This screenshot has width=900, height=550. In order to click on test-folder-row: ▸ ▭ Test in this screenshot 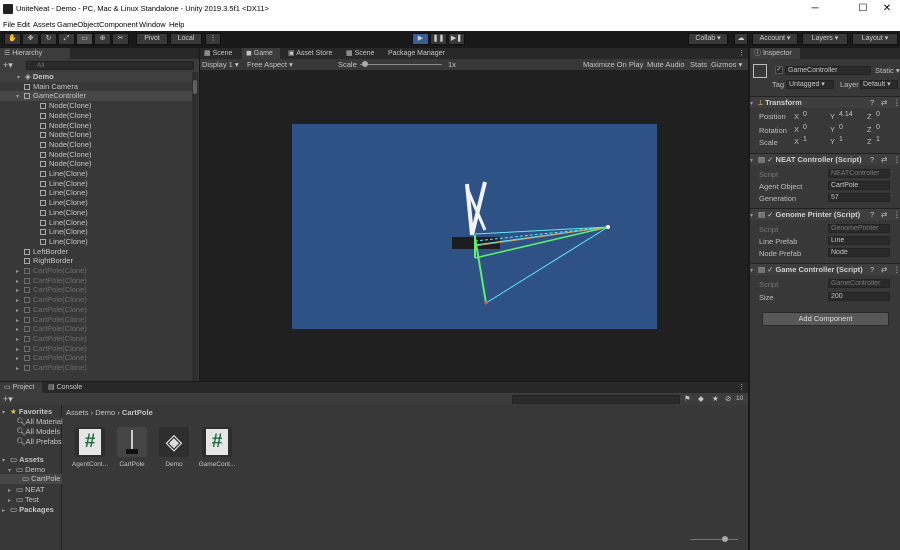, I will do `click(23, 499)`.